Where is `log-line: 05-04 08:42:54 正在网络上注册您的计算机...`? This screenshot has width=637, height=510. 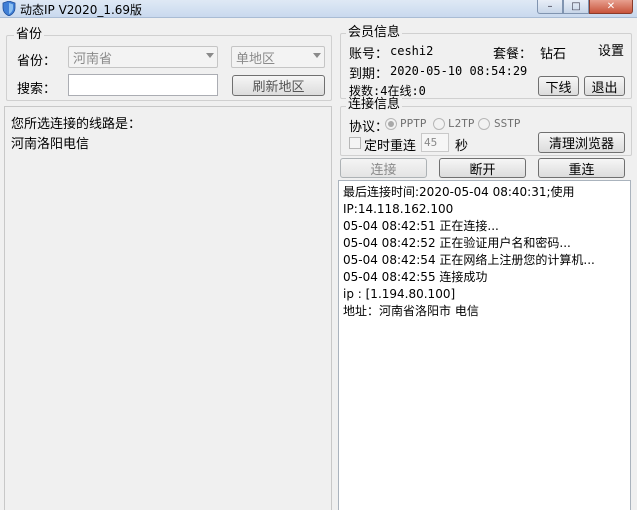 log-line: 05-04 08:42:54 正在网络上注册您的计算机... is located at coordinates (469, 260).